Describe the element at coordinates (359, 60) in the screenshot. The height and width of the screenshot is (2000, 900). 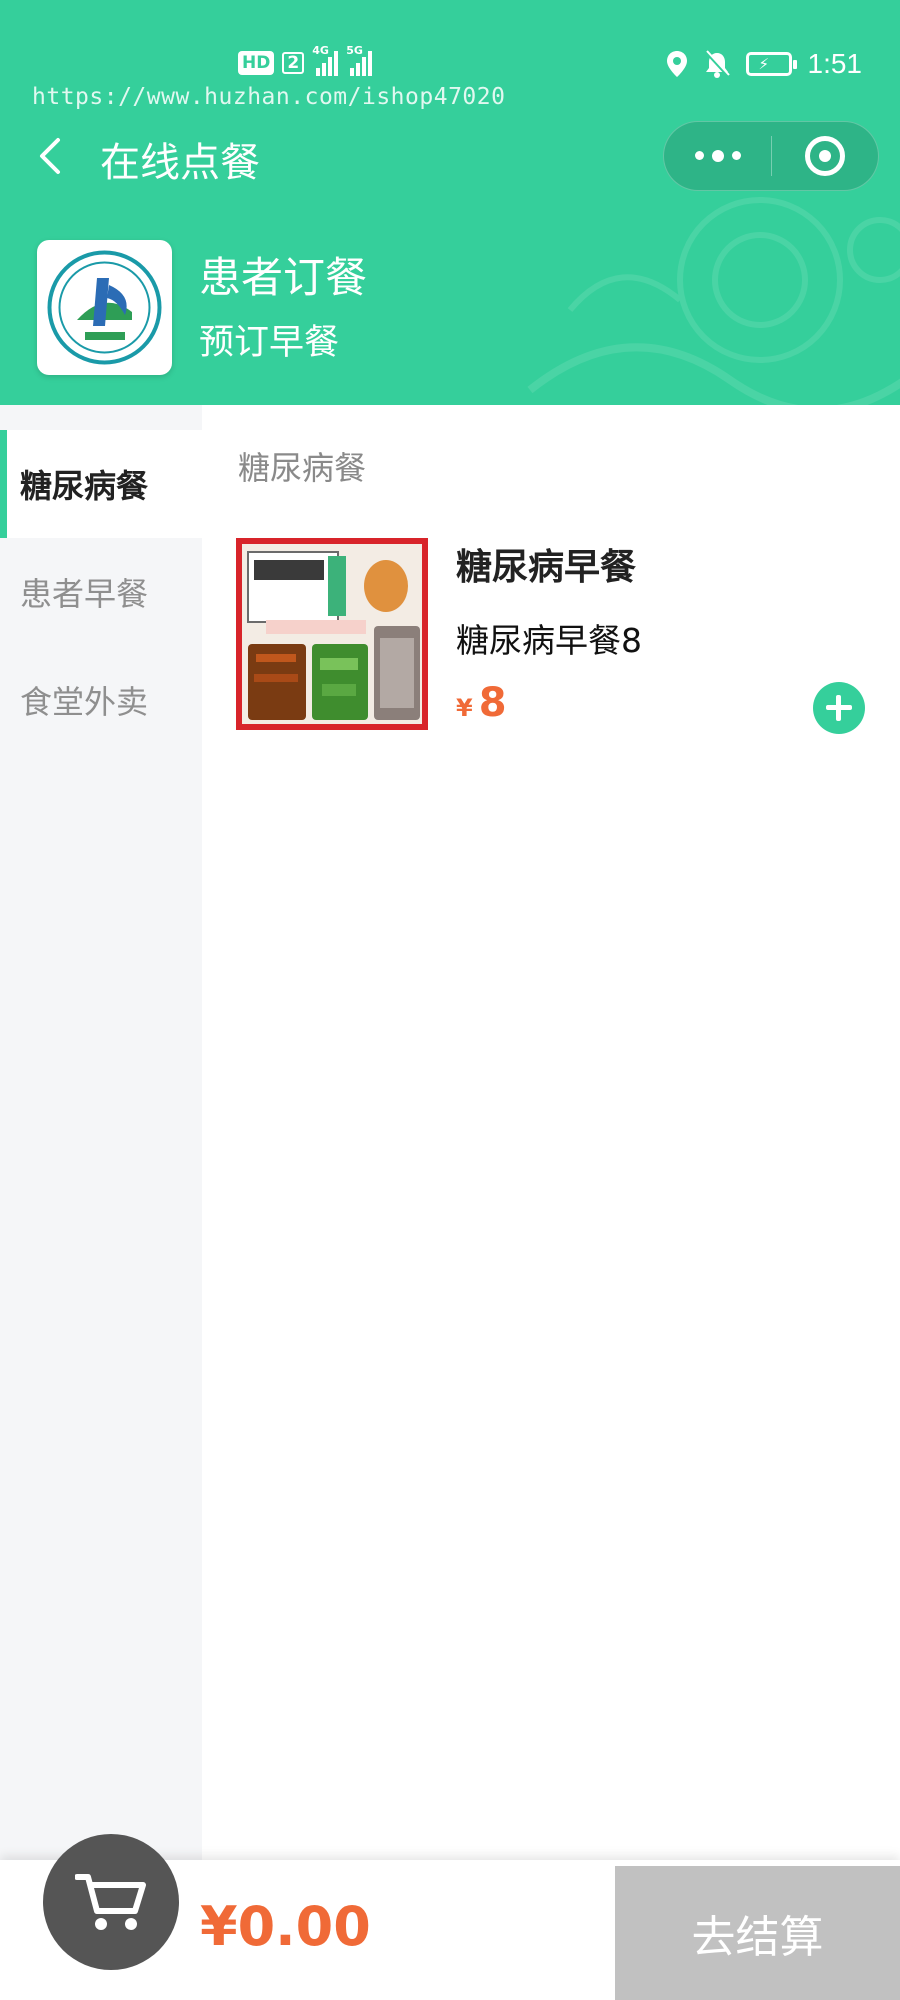
I see `signal-icon: 5G` at that location.